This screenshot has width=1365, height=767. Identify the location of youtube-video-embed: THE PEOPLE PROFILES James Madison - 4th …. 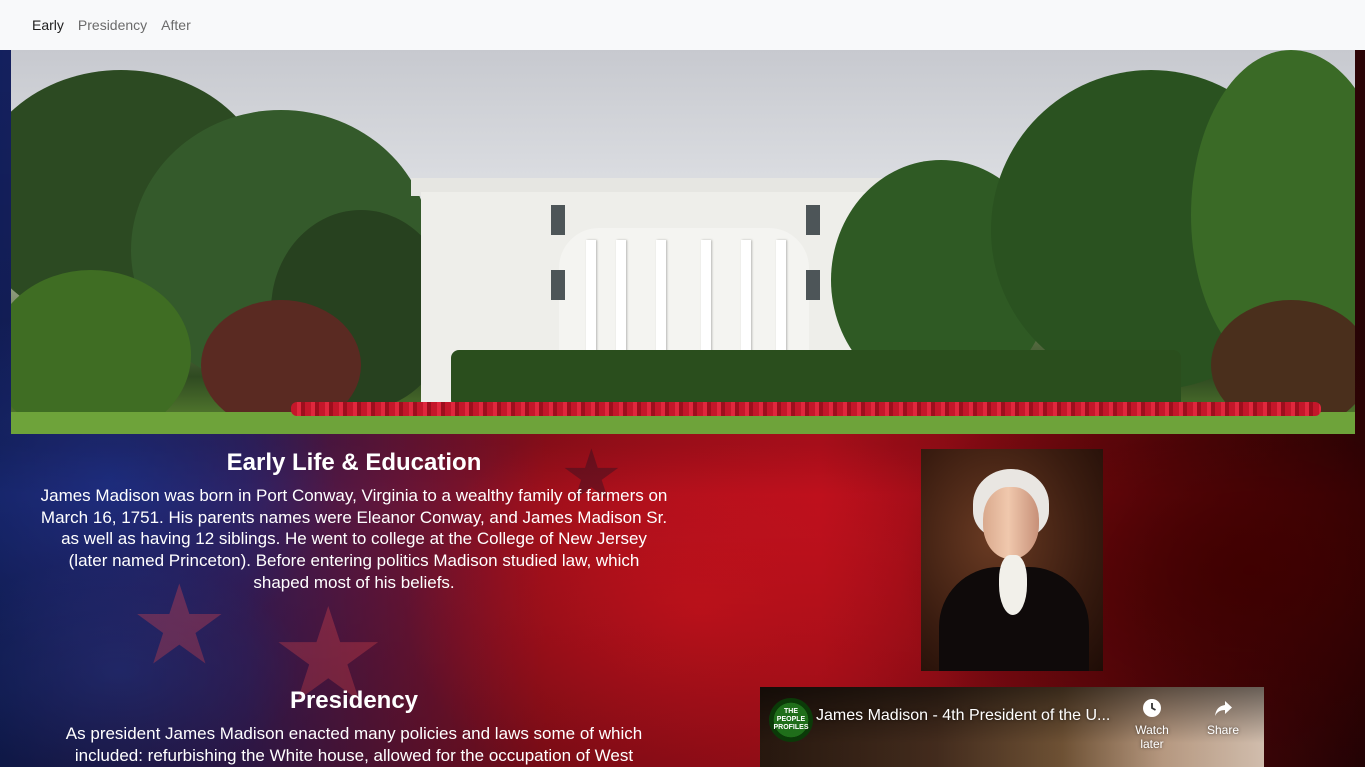
(1012, 727).